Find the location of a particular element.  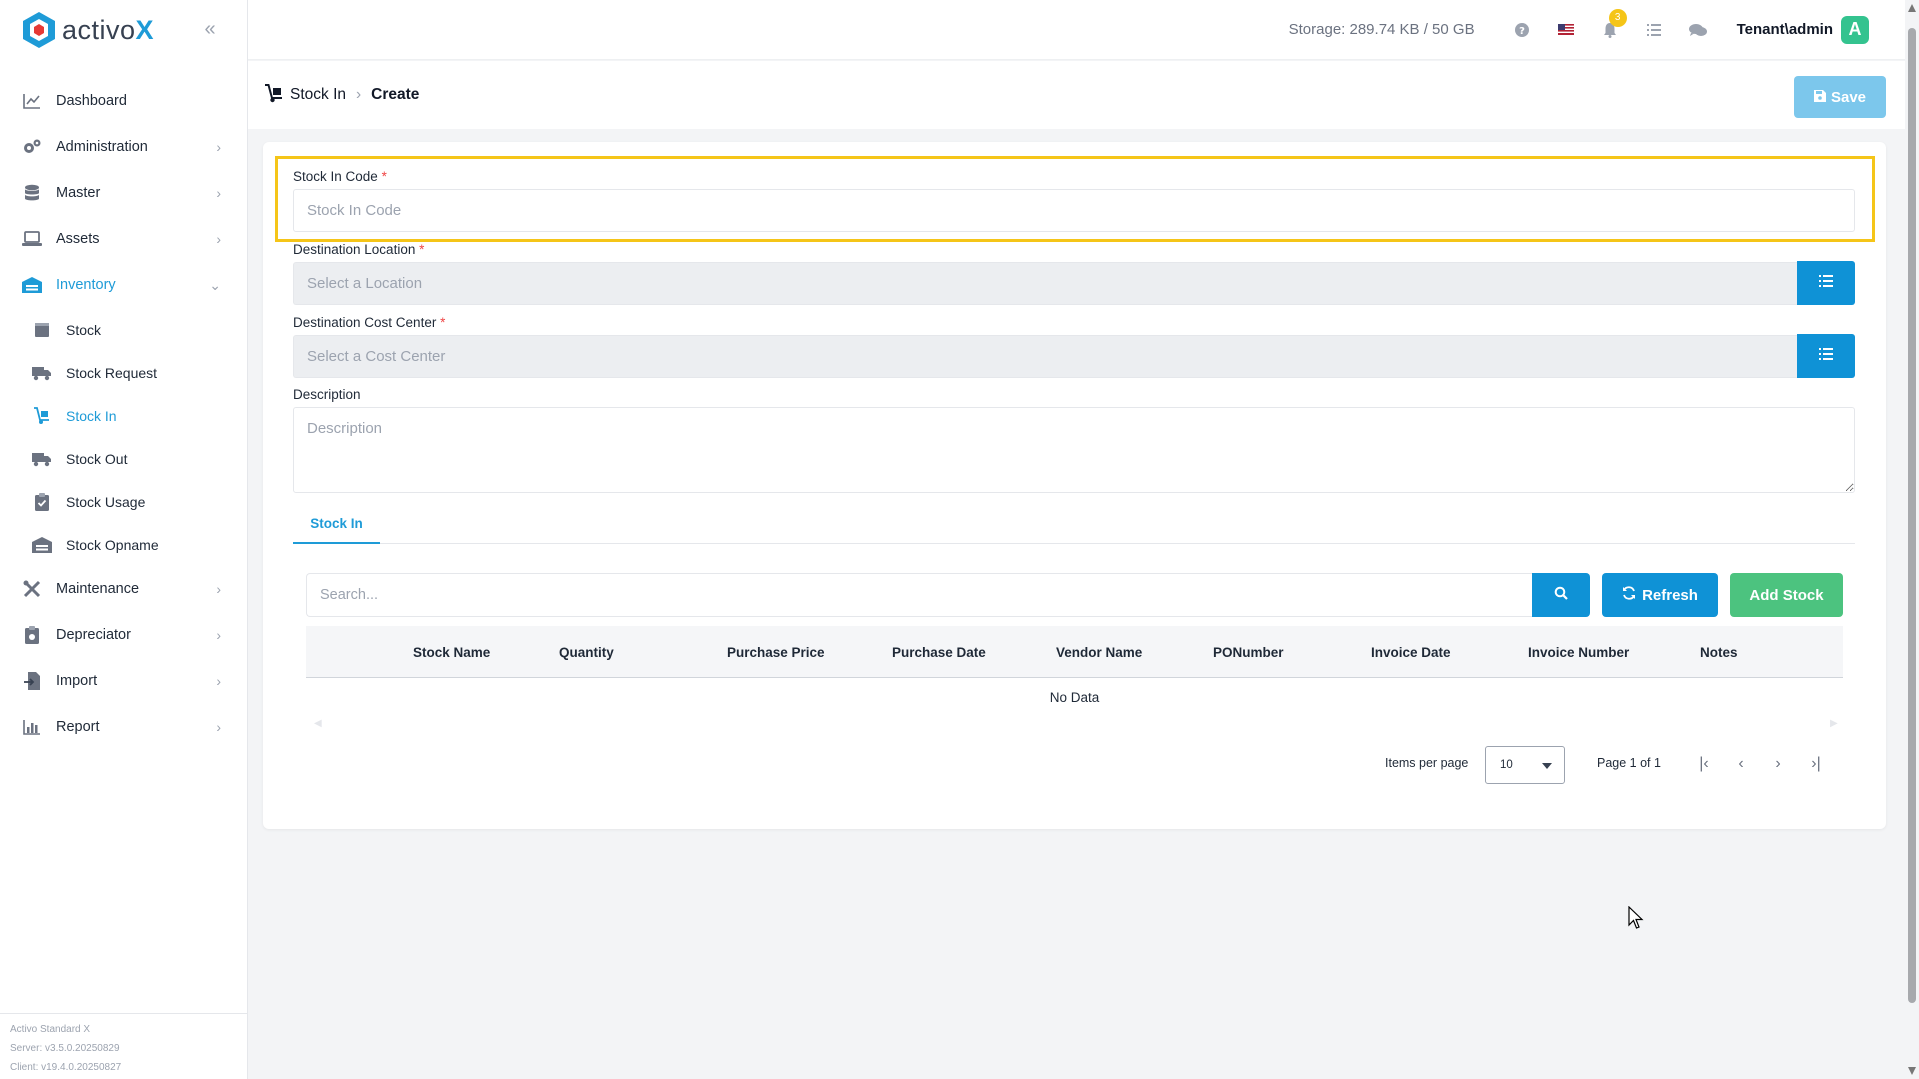

save-button: Save is located at coordinates (1840, 97).